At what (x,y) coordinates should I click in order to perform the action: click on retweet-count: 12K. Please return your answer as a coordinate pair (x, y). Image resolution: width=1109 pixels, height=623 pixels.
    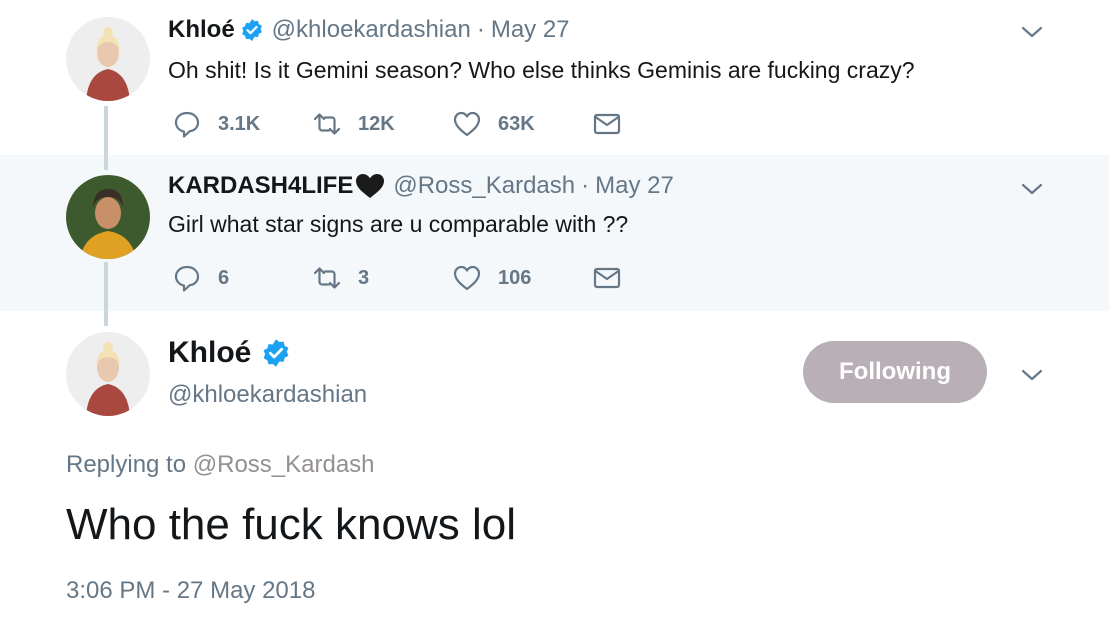
    Looking at the image, I should click on (376, 123).